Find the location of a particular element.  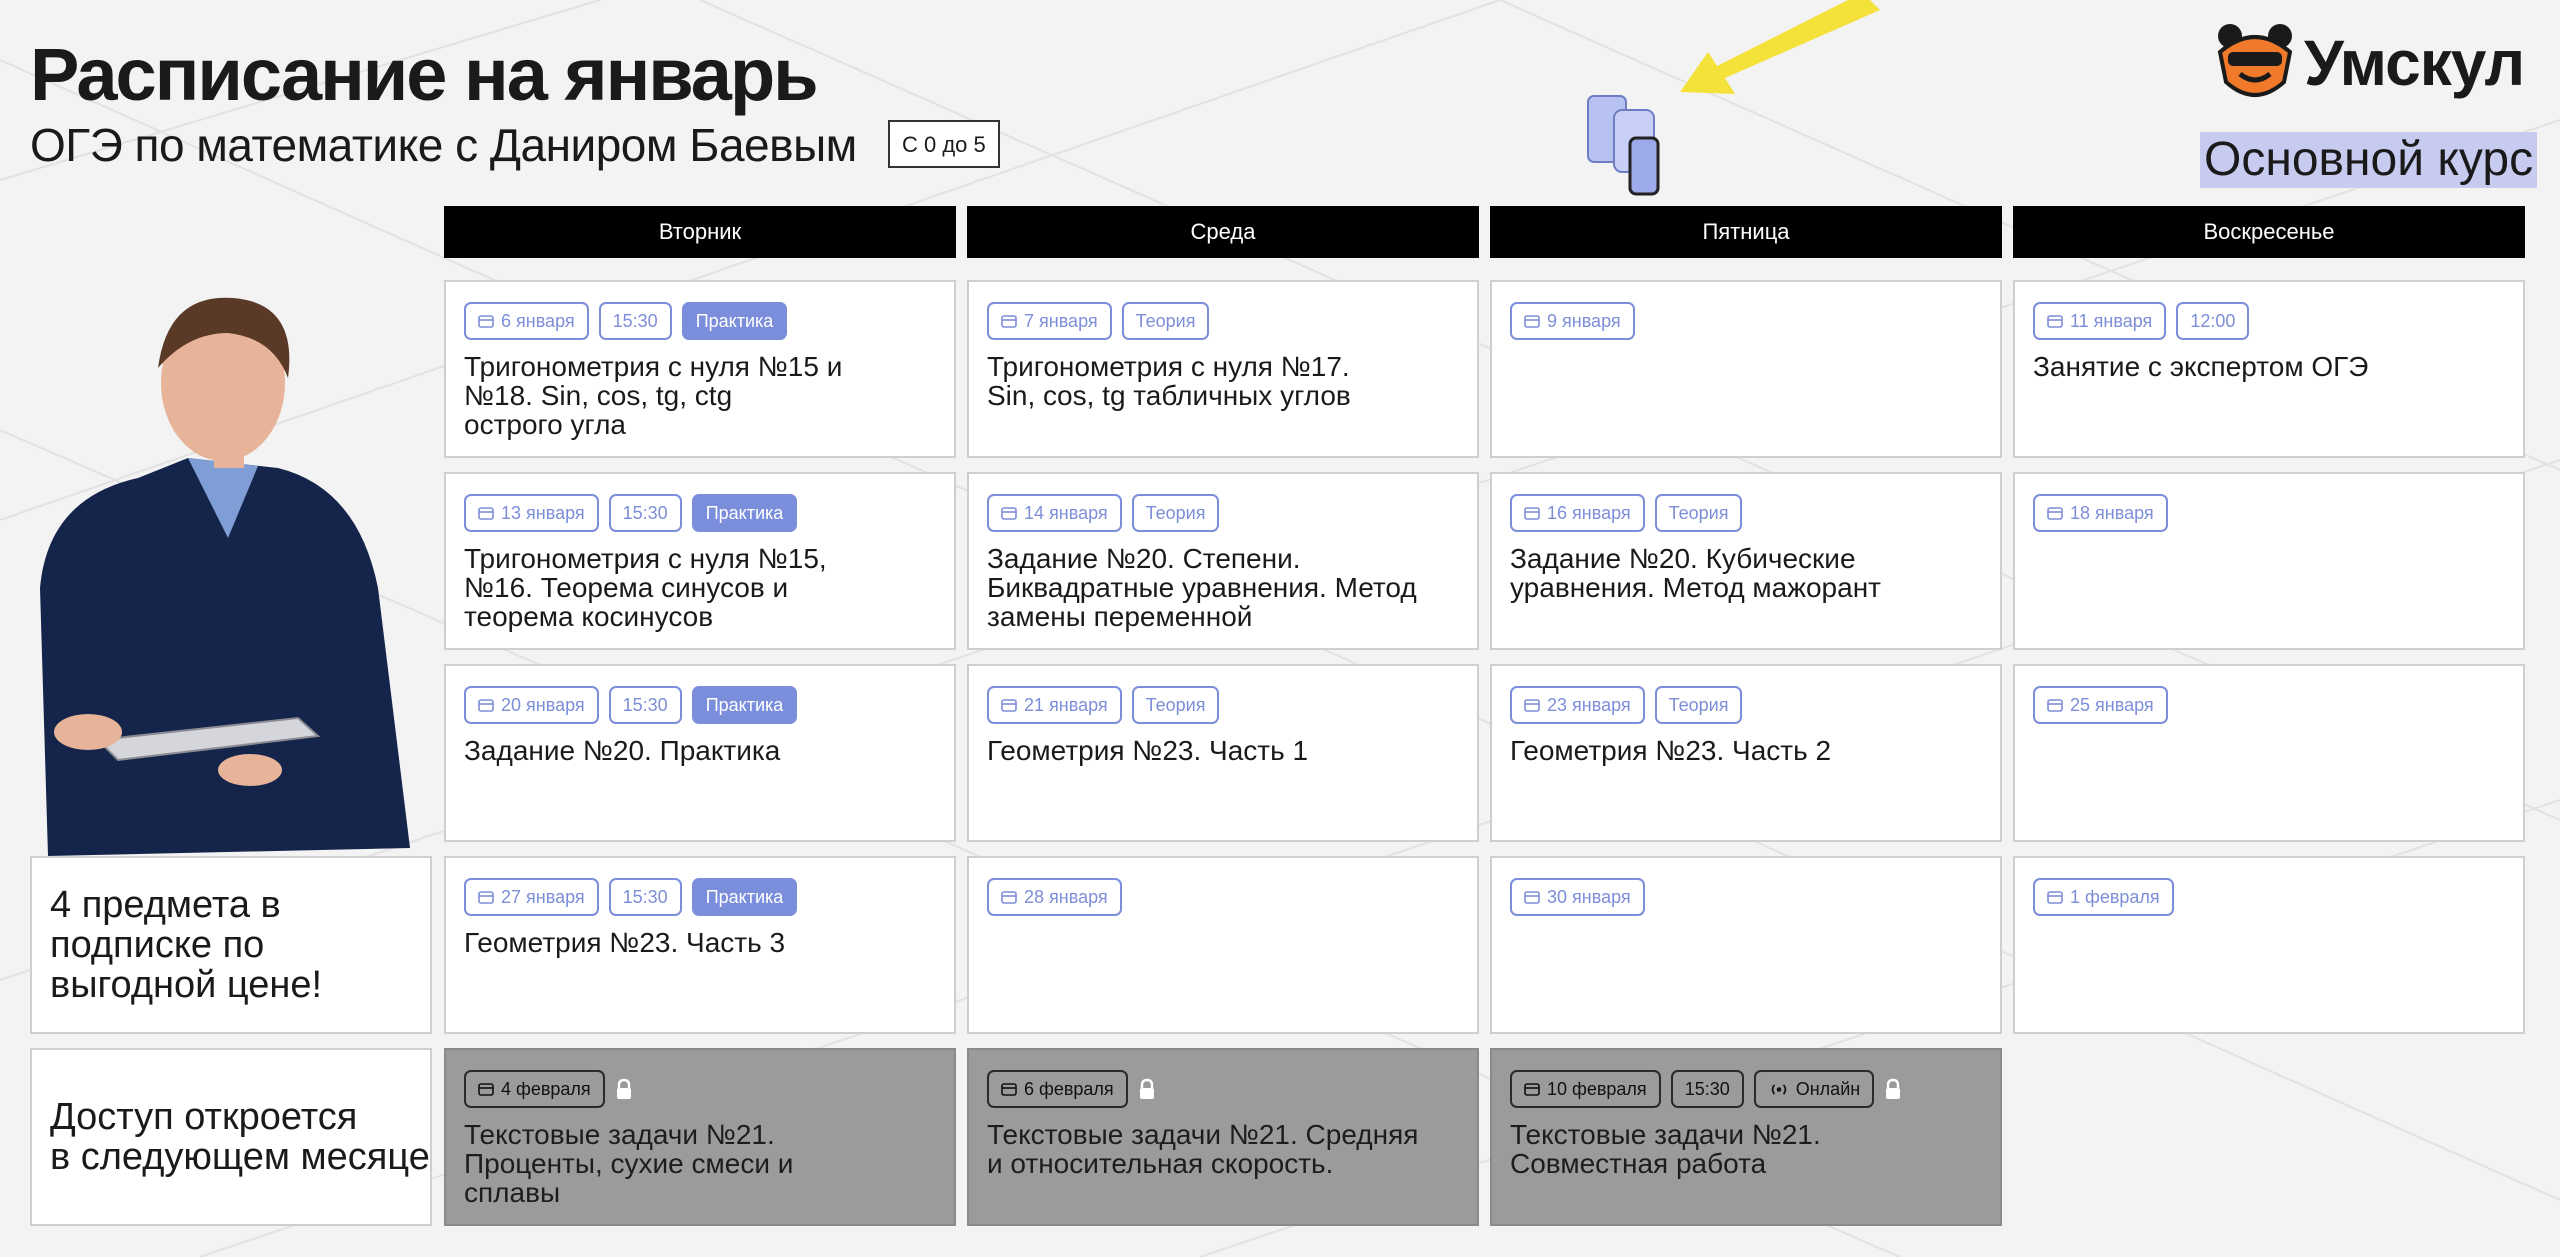

lesson-card: 30 января is located at coordinates (1746, 945).